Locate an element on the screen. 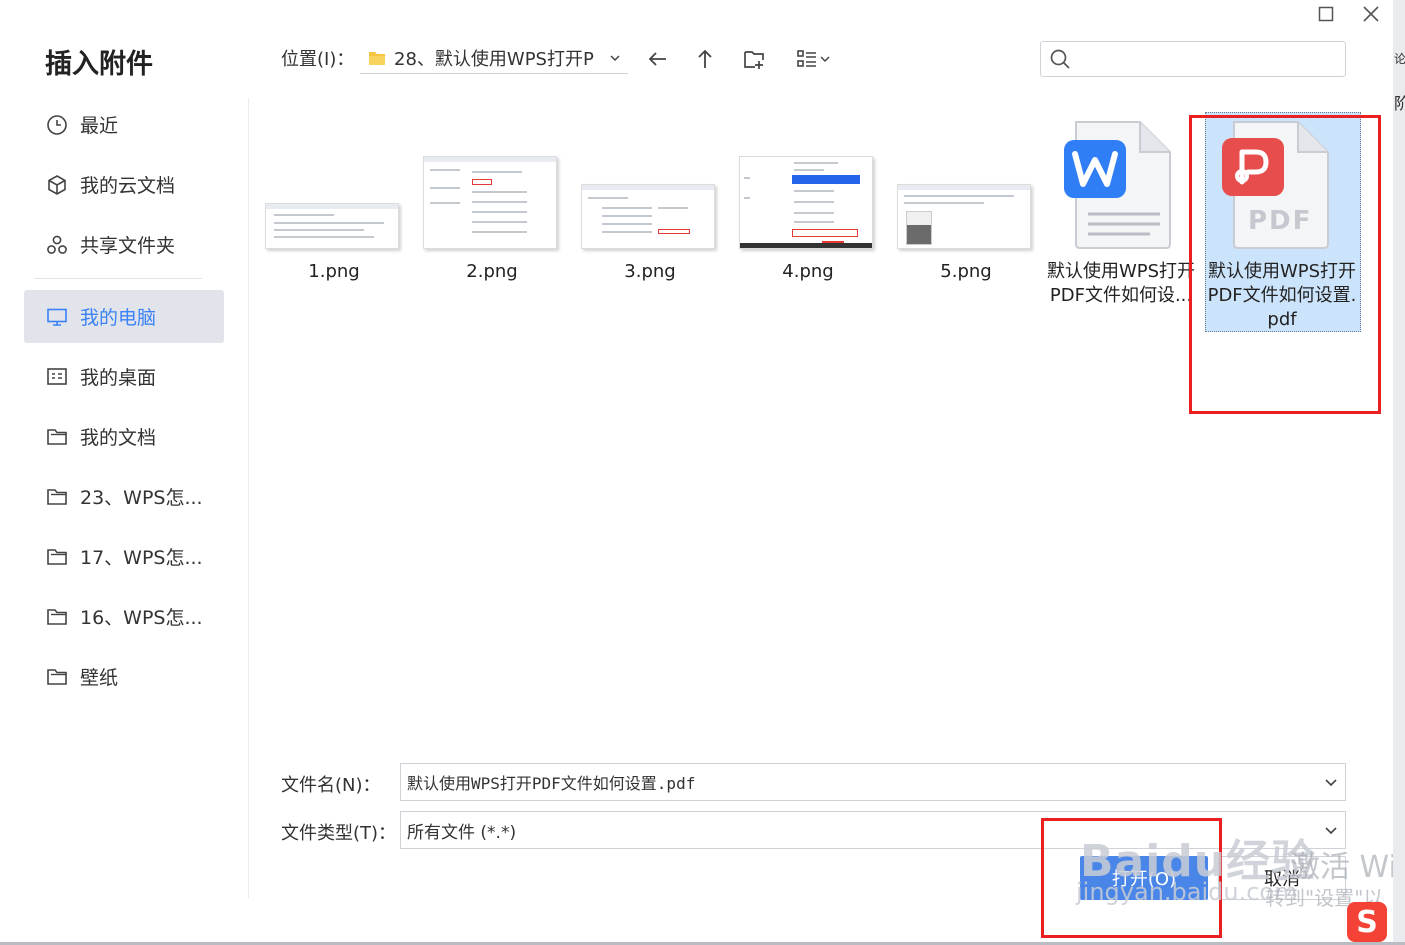  location-dropdown: 28、默认使用WPS打开P is located at coordinates (494, 58).